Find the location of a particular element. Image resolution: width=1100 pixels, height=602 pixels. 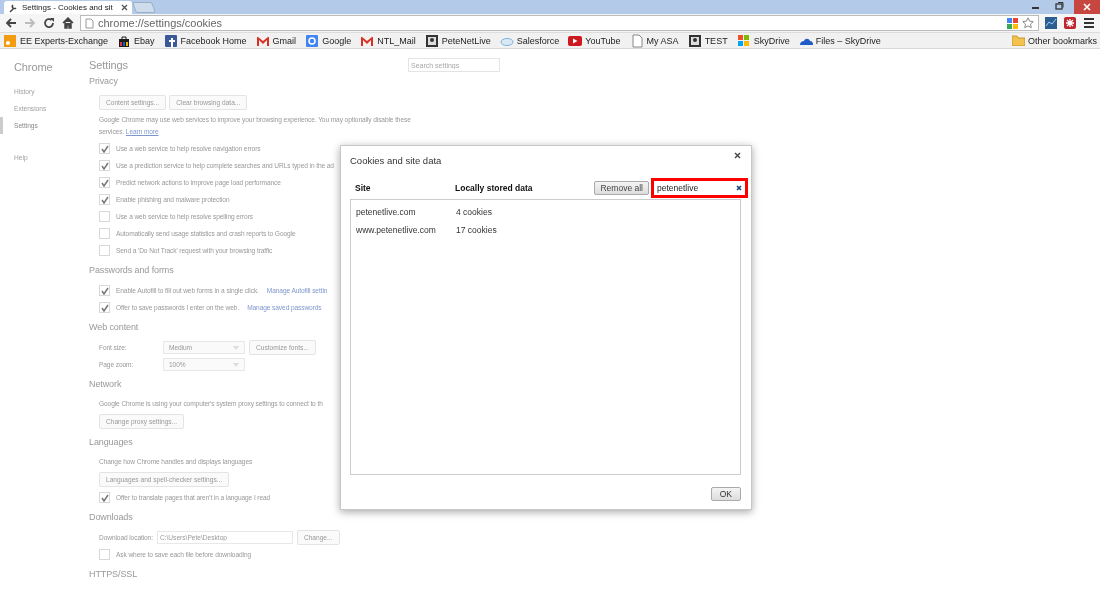

menu-button is located at coordinates (1089, 23).